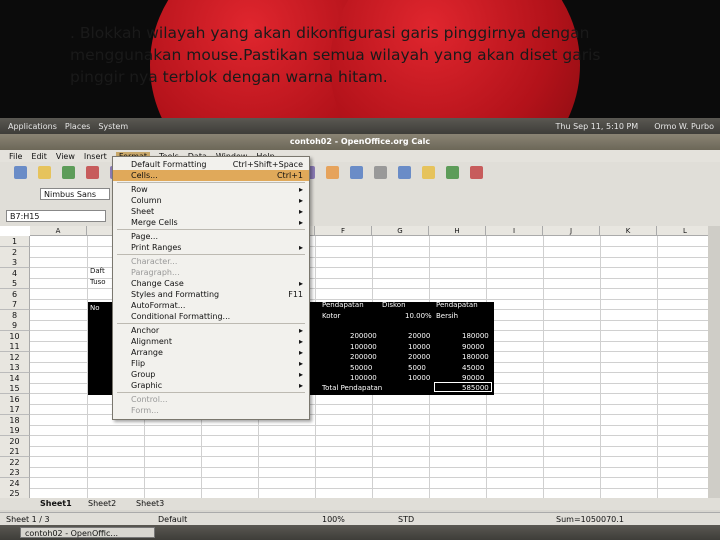 This screenshot has width=720, height=540. I want to click on menu-file: File, so click(15, 156).